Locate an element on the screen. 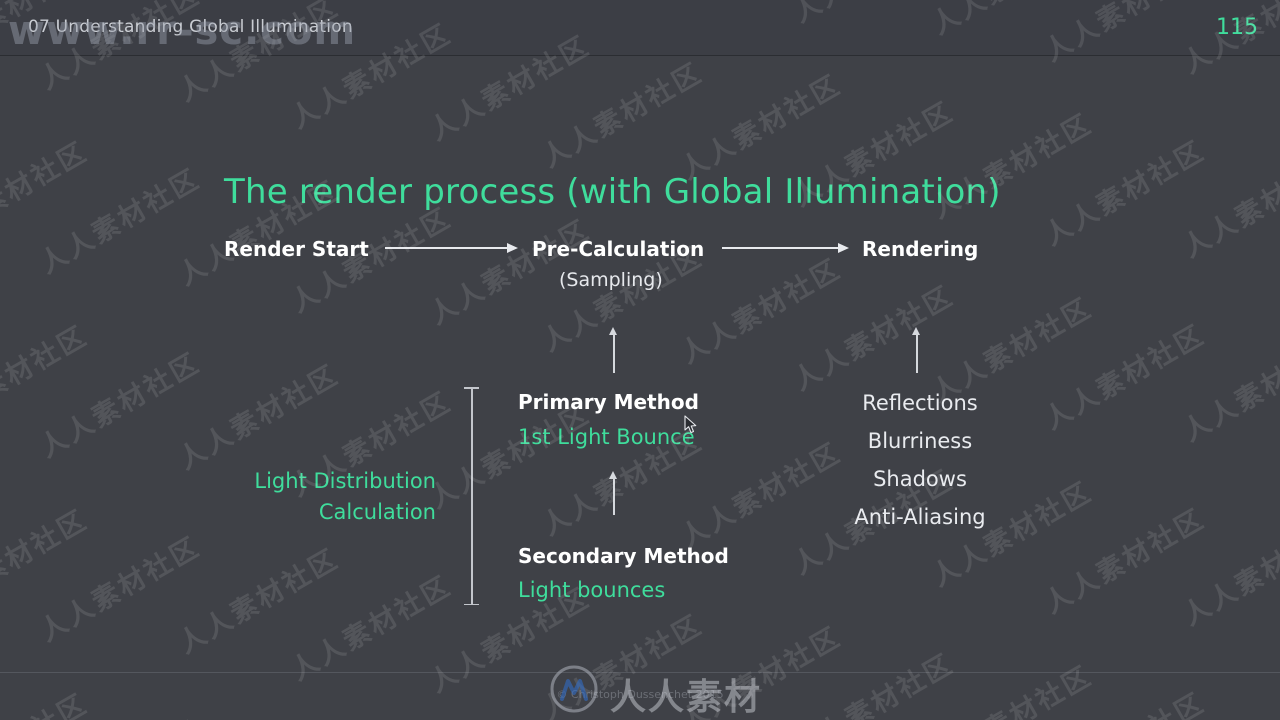 The width and height of the screenshot is (1280, 720). light-distribution-line-2: Calculation is located at coordinates (377, 512).